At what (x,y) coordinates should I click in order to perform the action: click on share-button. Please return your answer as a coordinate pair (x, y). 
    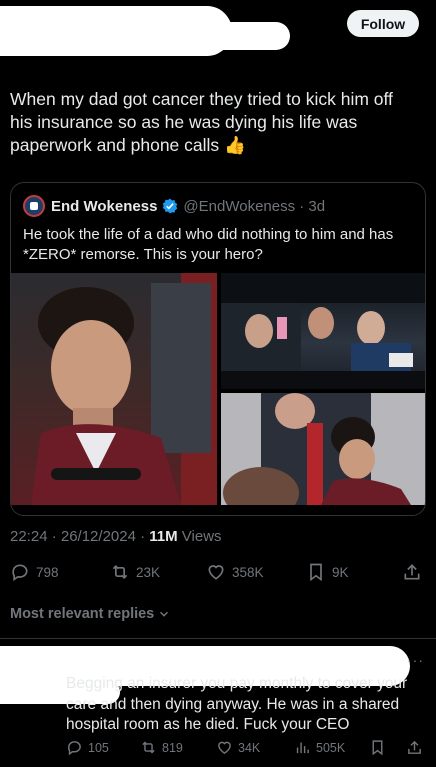
    Looking at the image, I should click on (415, 572).